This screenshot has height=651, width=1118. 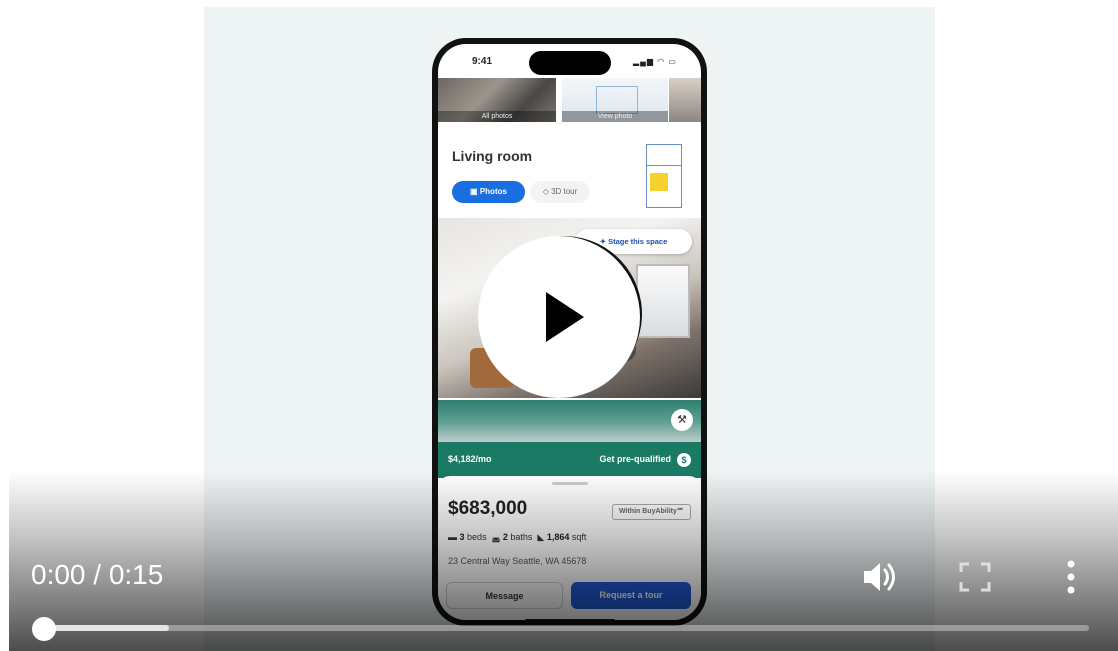 What do you see at coordinates (462, 537) in the screenshot?
I see `beds-count: 3` at bounding box center [462, 537].